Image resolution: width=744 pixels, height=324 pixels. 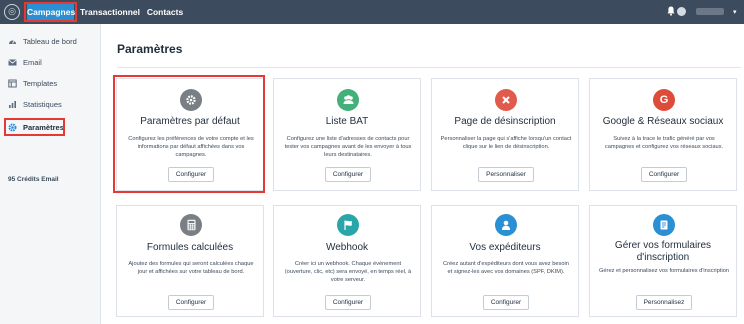 I want to click on highlight-parametres-outline, so click(x=34, y=127).